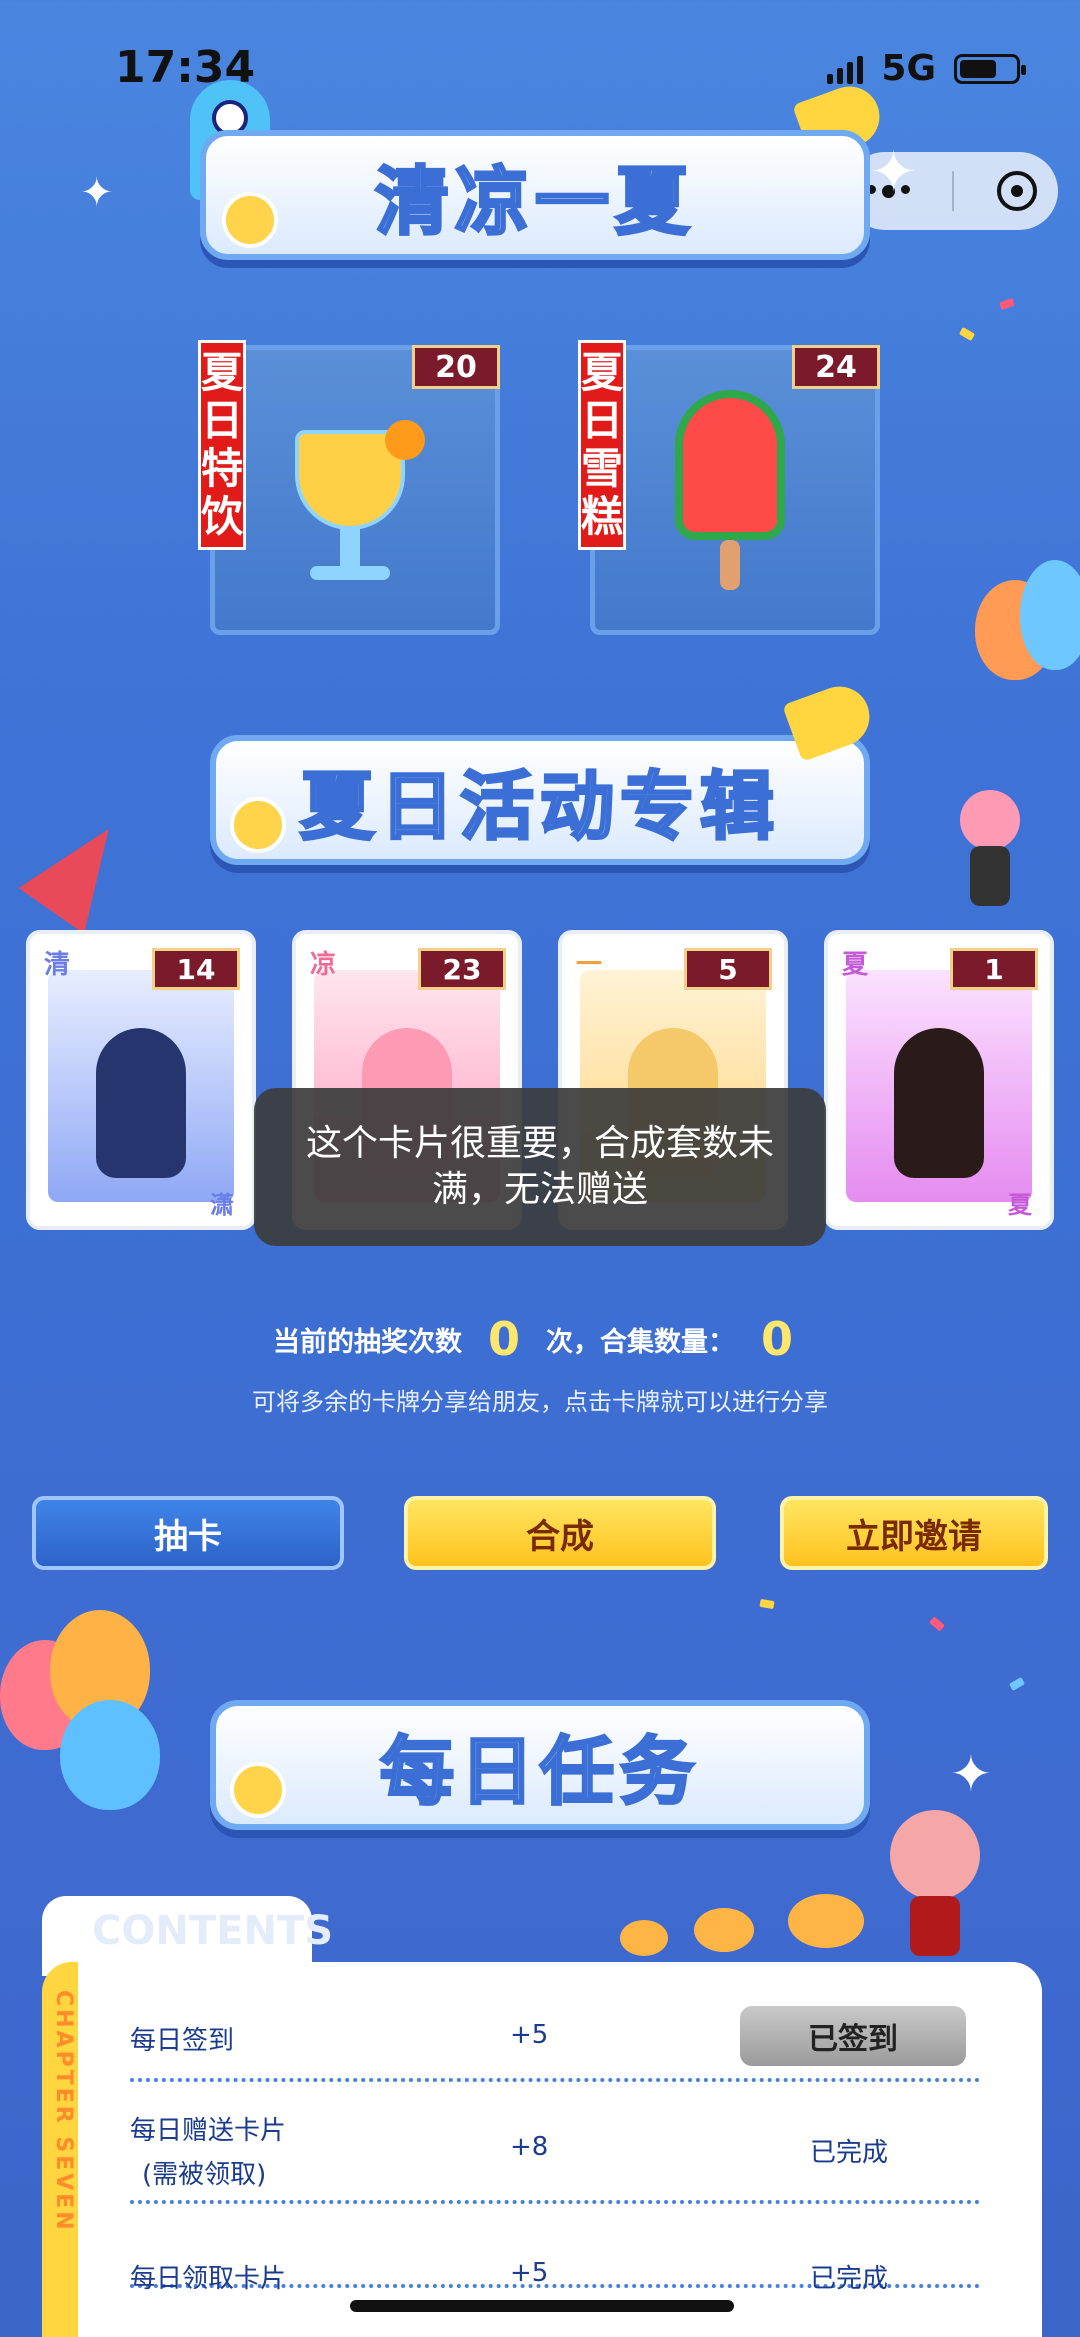  What do you see at coordinates (908, 68) in the screenshot?
I see `network-type: 5G` at bounding box center [908, 68].